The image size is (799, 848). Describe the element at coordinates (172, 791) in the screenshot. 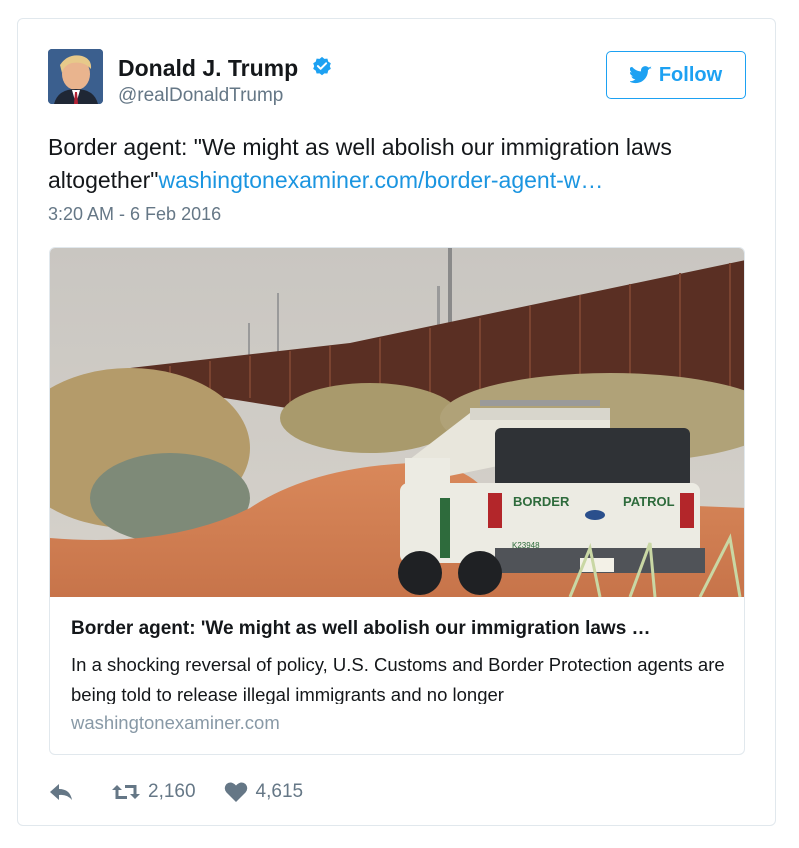

I see `retweet-count: 2,160` at that location.